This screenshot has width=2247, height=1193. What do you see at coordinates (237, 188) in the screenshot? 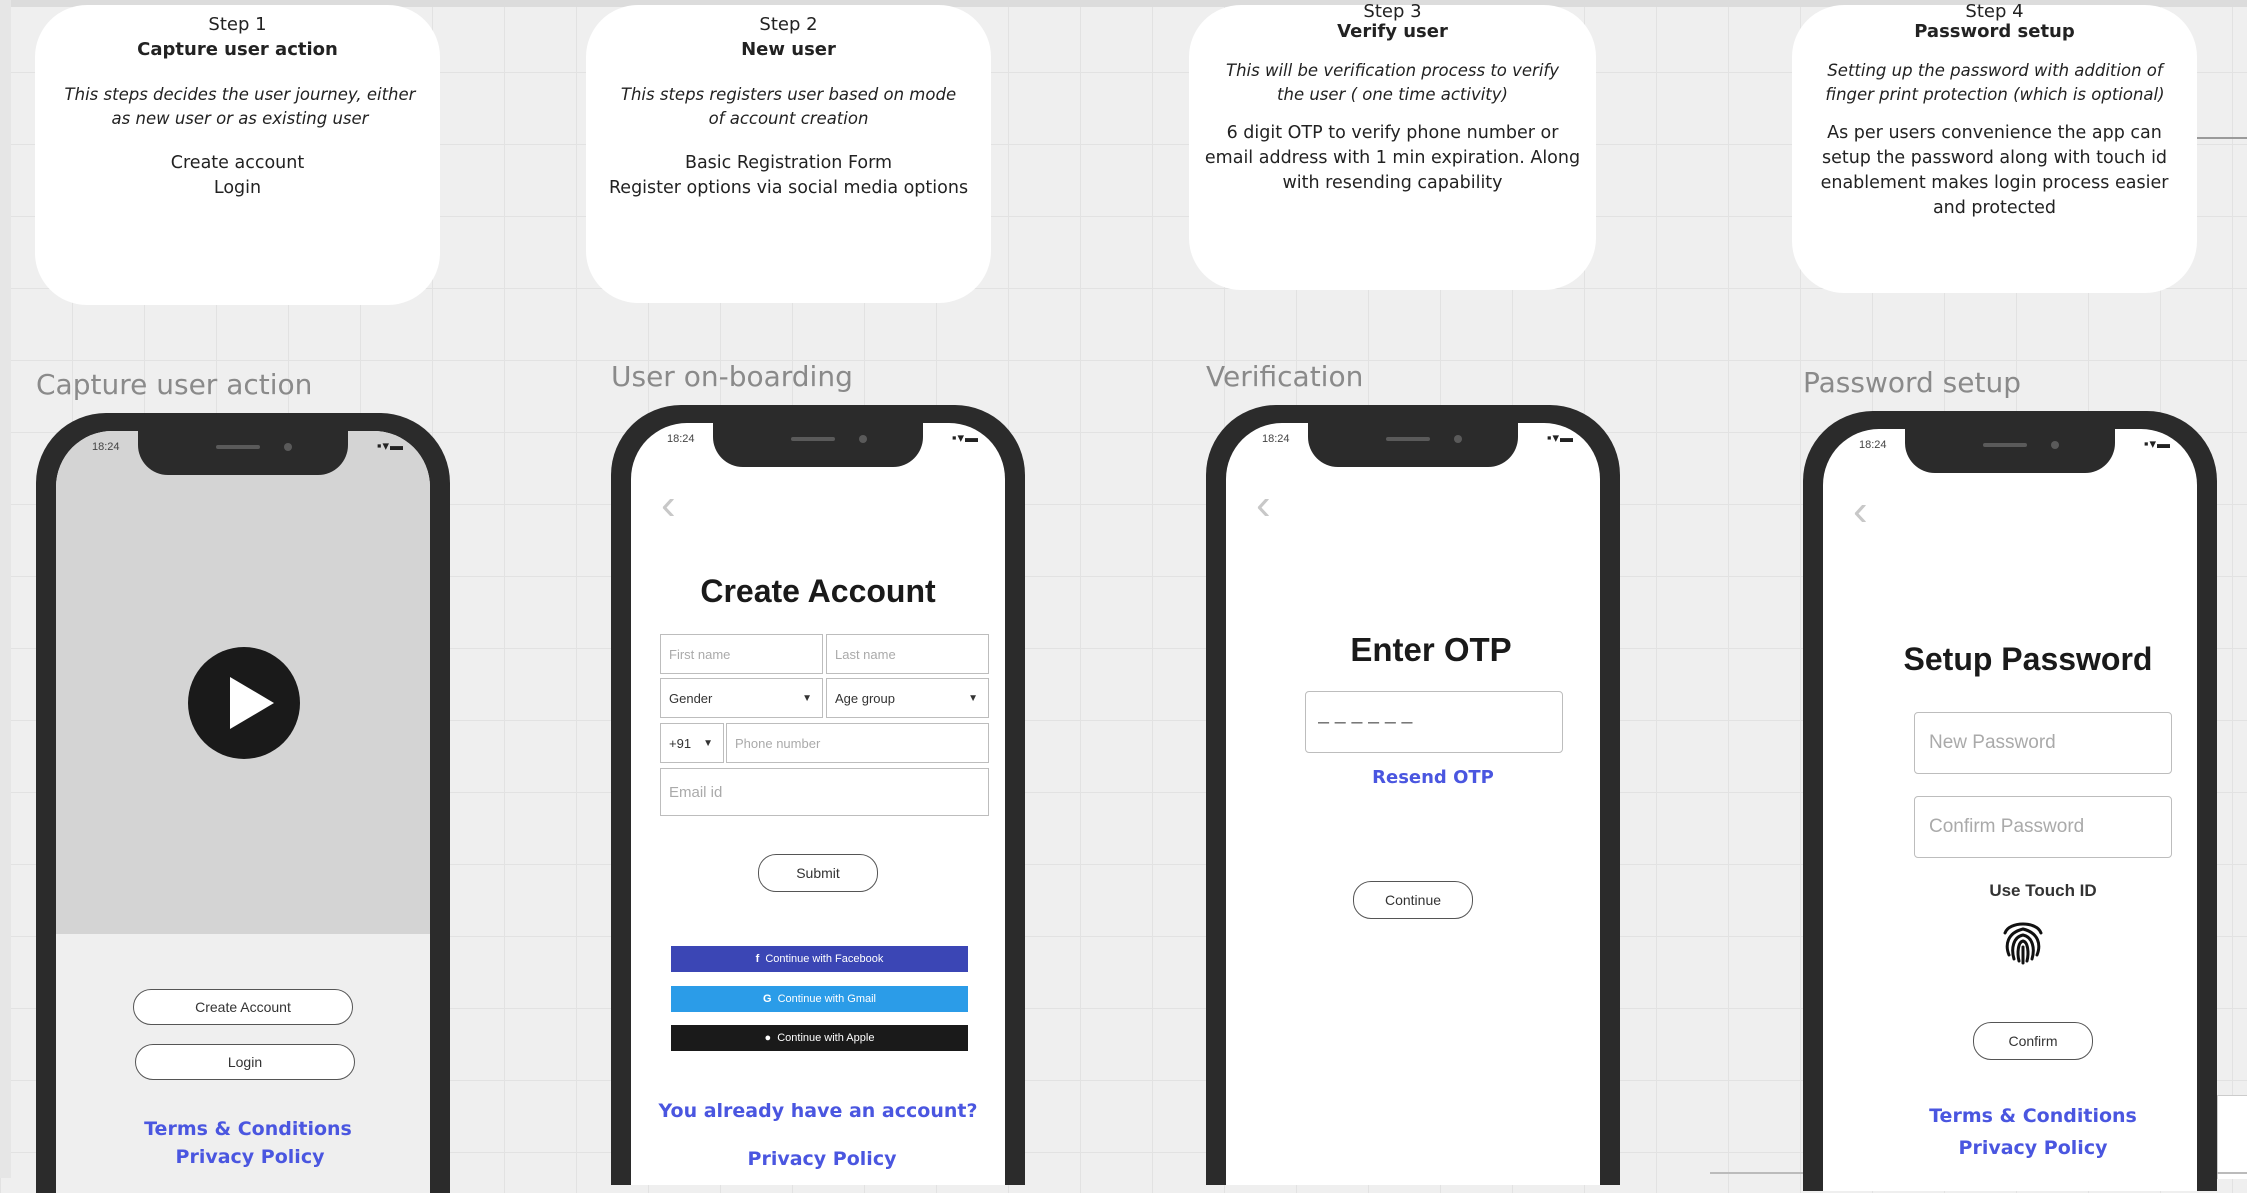
I see `step-body-line: Login` at bounding box center [237, 188].